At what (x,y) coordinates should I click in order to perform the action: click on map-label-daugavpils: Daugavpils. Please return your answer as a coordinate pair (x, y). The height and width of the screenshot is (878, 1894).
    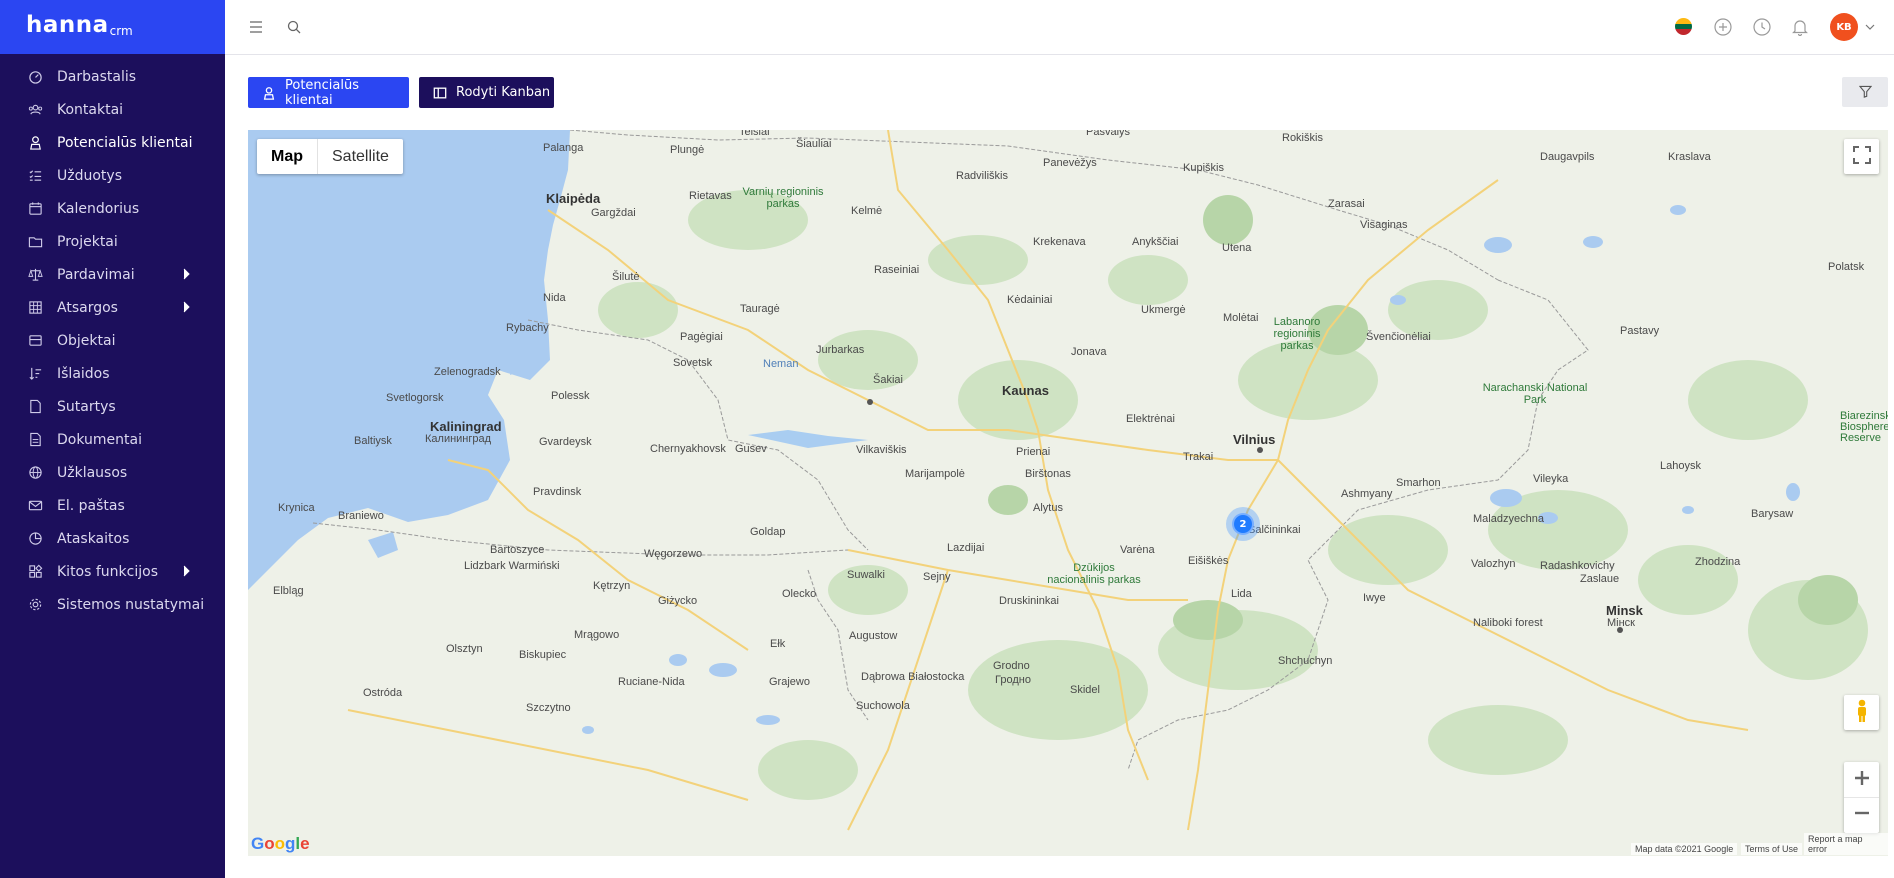
    Looking at the image, I should click on (1567, 157).